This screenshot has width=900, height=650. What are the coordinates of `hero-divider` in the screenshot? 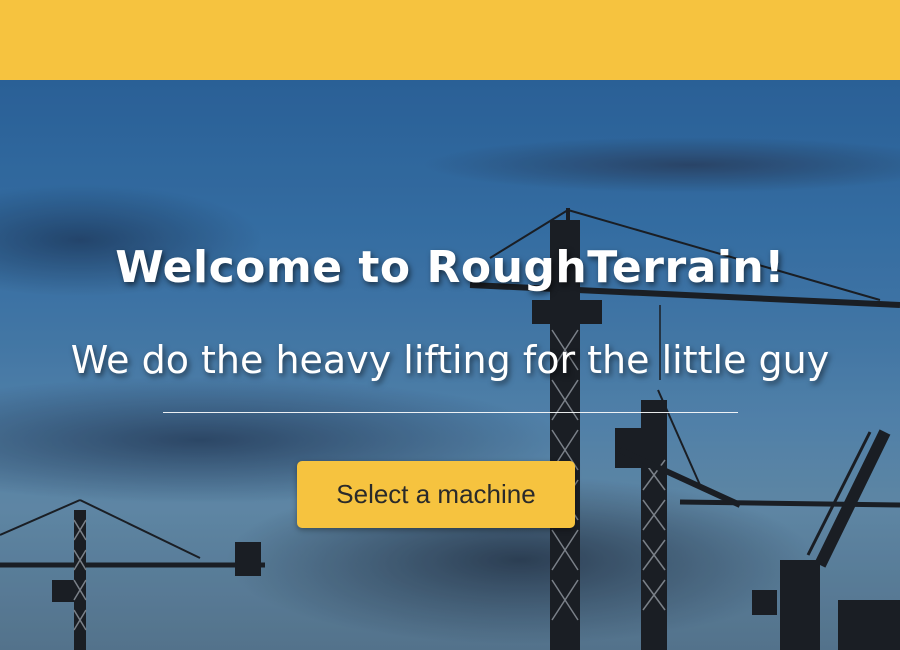 It's located at (450, 412).